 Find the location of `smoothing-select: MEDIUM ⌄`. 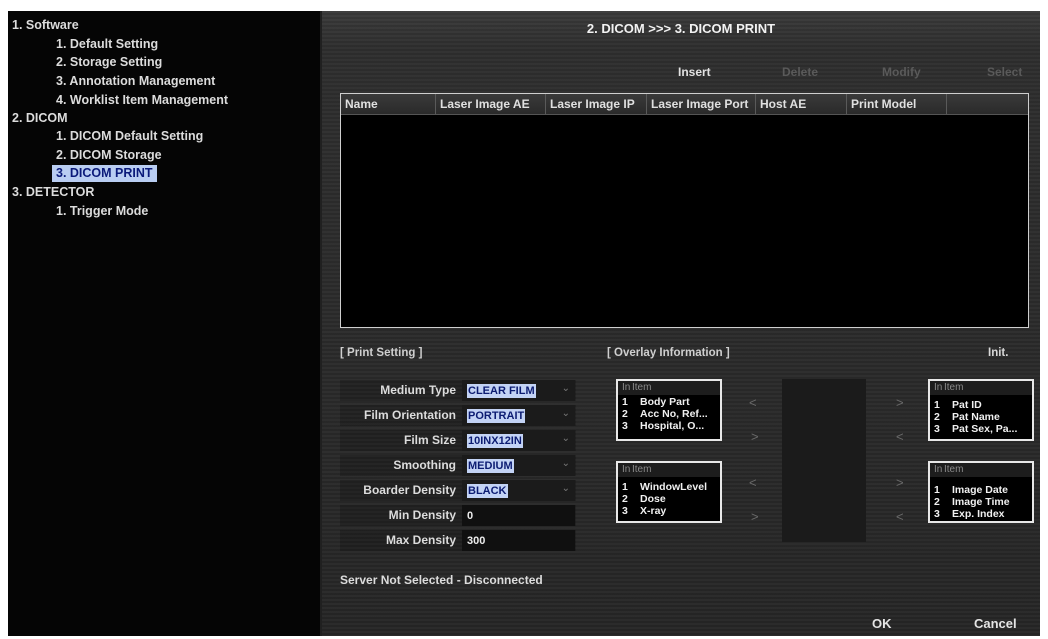

smoothing-select: MEDIUM ⌄ is located at coordinates (518, 465).